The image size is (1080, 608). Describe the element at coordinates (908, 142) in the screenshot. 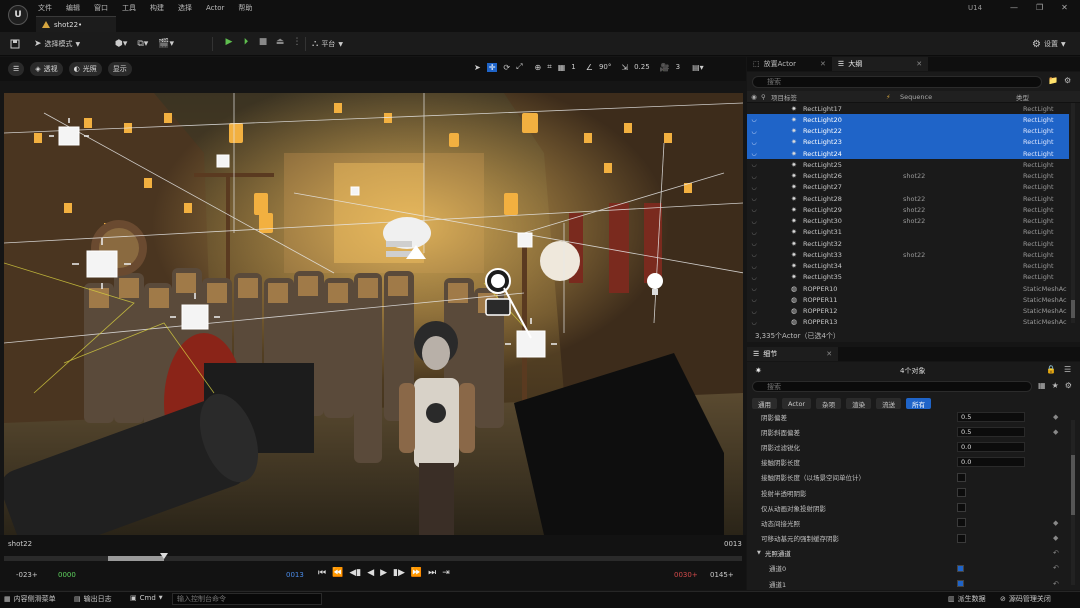

I see `outliner-row: ◡ ✷ RectLight23 RectLight` at that location.